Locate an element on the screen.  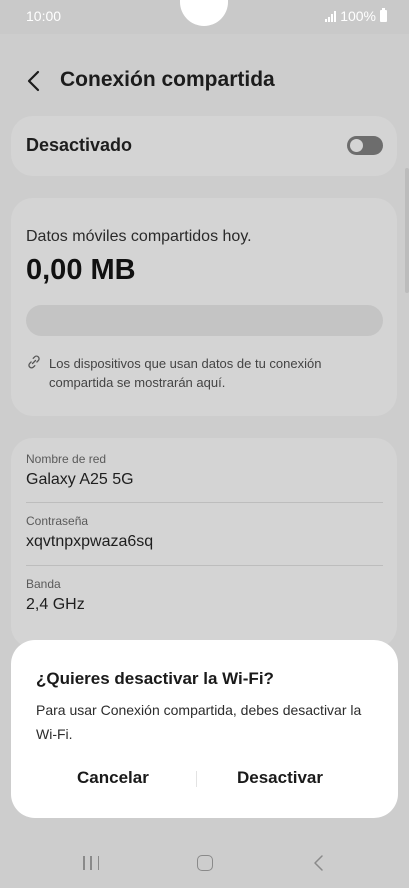
usage-progress-bar is located at coordinates (204, 320).